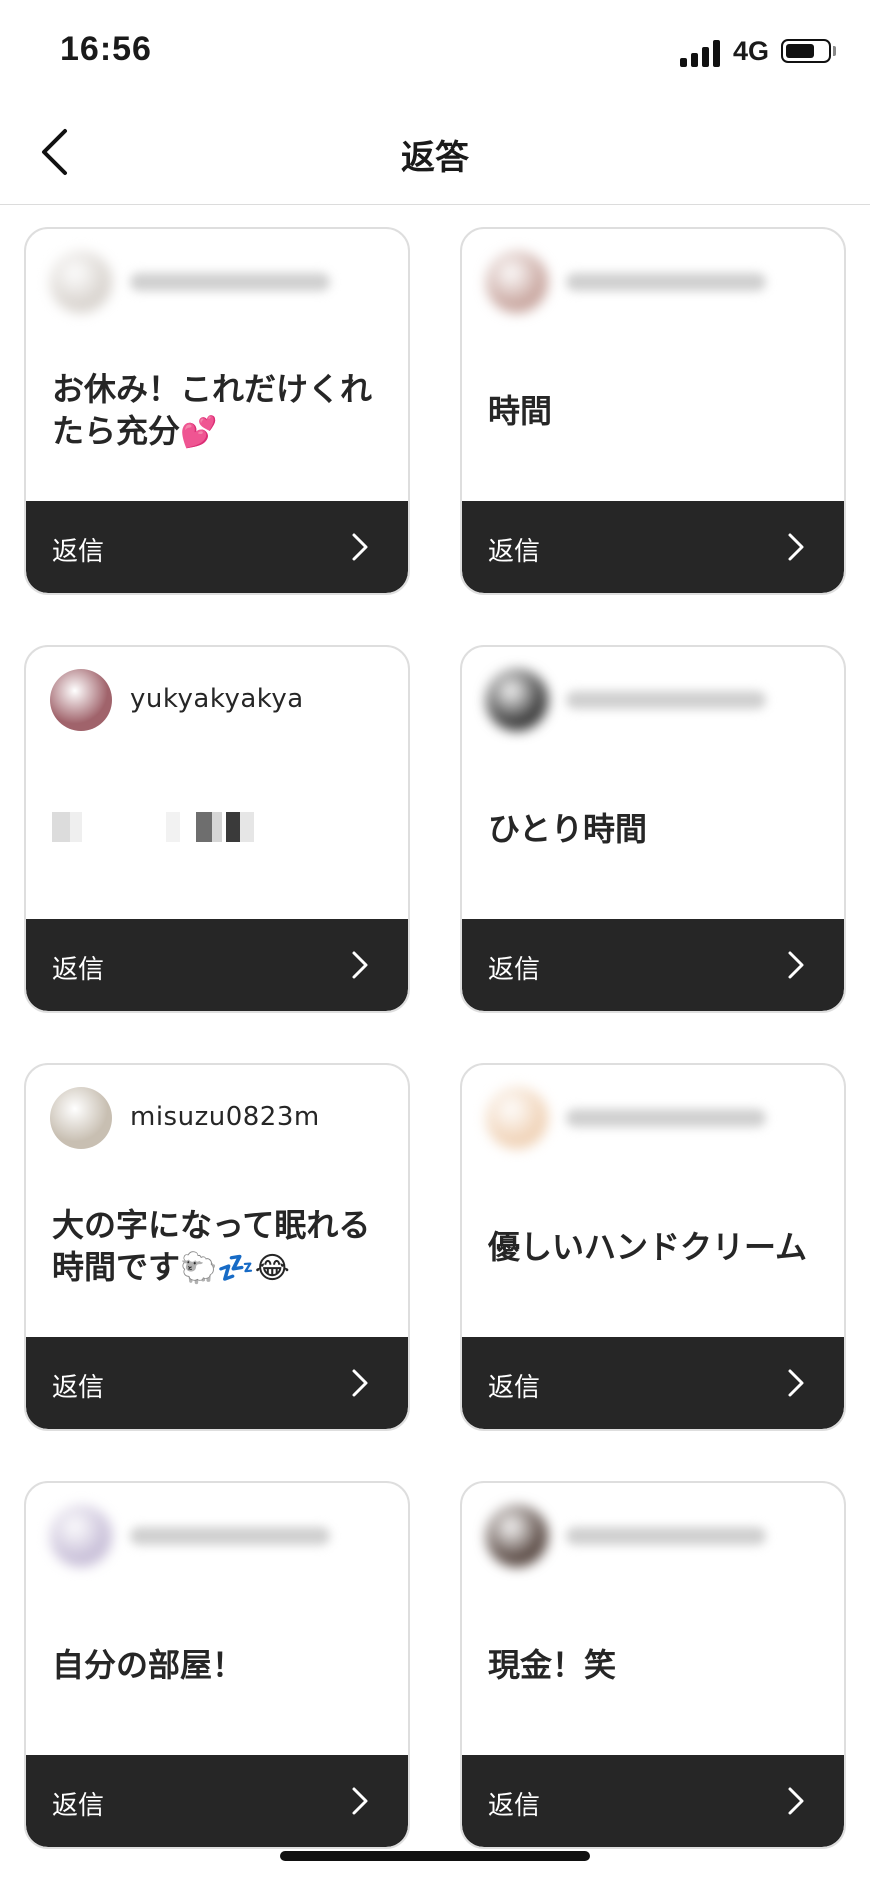 The height and width of the screenshot is (1884, 870). I want to click on card-header: misuzu0823m, so click(219, 1119).